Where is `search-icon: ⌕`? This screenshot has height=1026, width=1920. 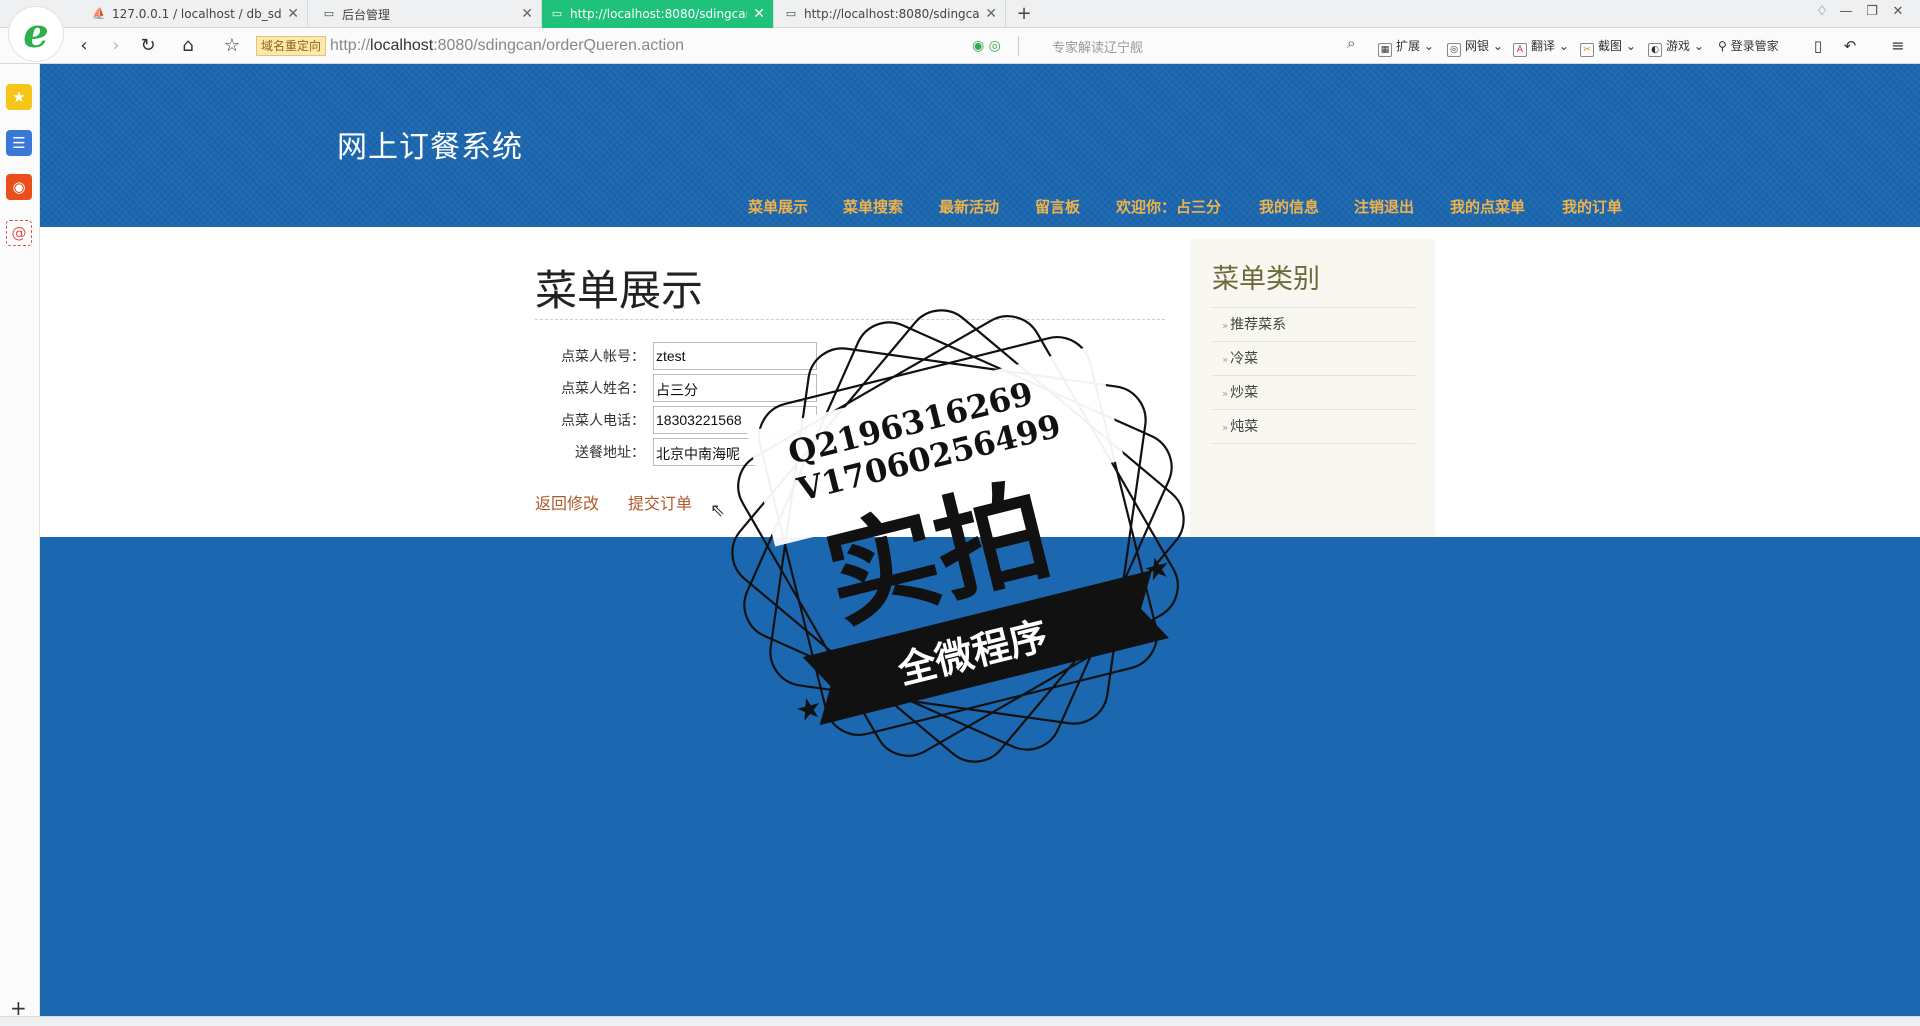 search-icon: ⌕ is located at coordinates (1351, 43).